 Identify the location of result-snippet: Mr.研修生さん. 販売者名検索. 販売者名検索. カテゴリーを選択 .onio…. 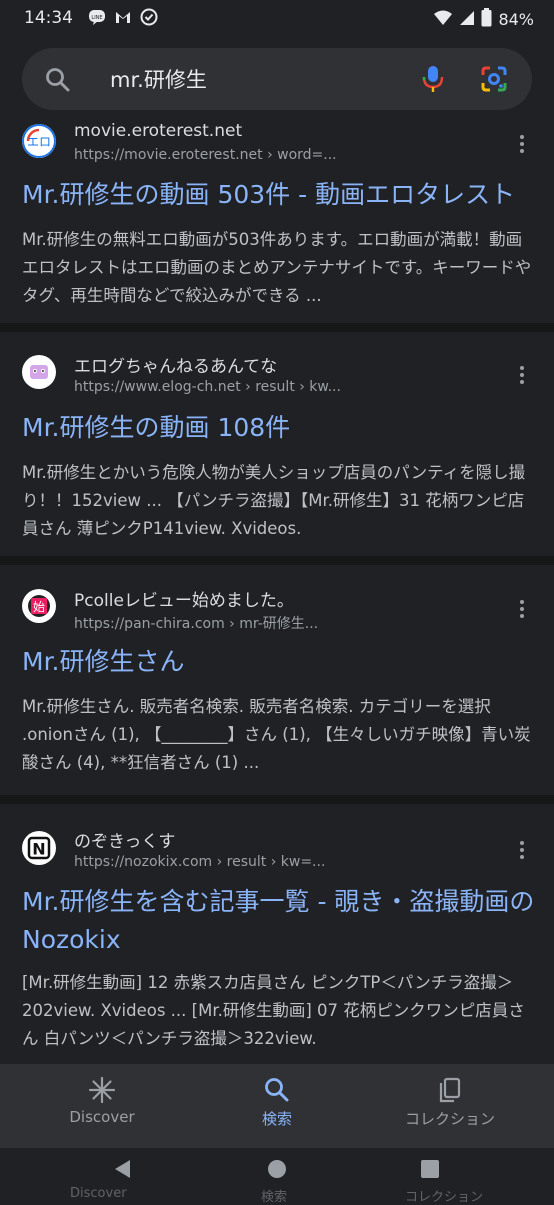
(276, 734).